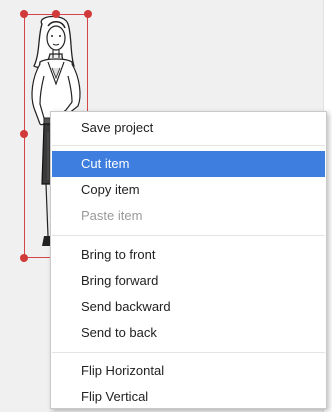 The height and width of the screenshot is (412, 332). Describe the element at coordinates (112, 215) in the screenshot. I see `menu-item-paste-item: Paste item` at that location.